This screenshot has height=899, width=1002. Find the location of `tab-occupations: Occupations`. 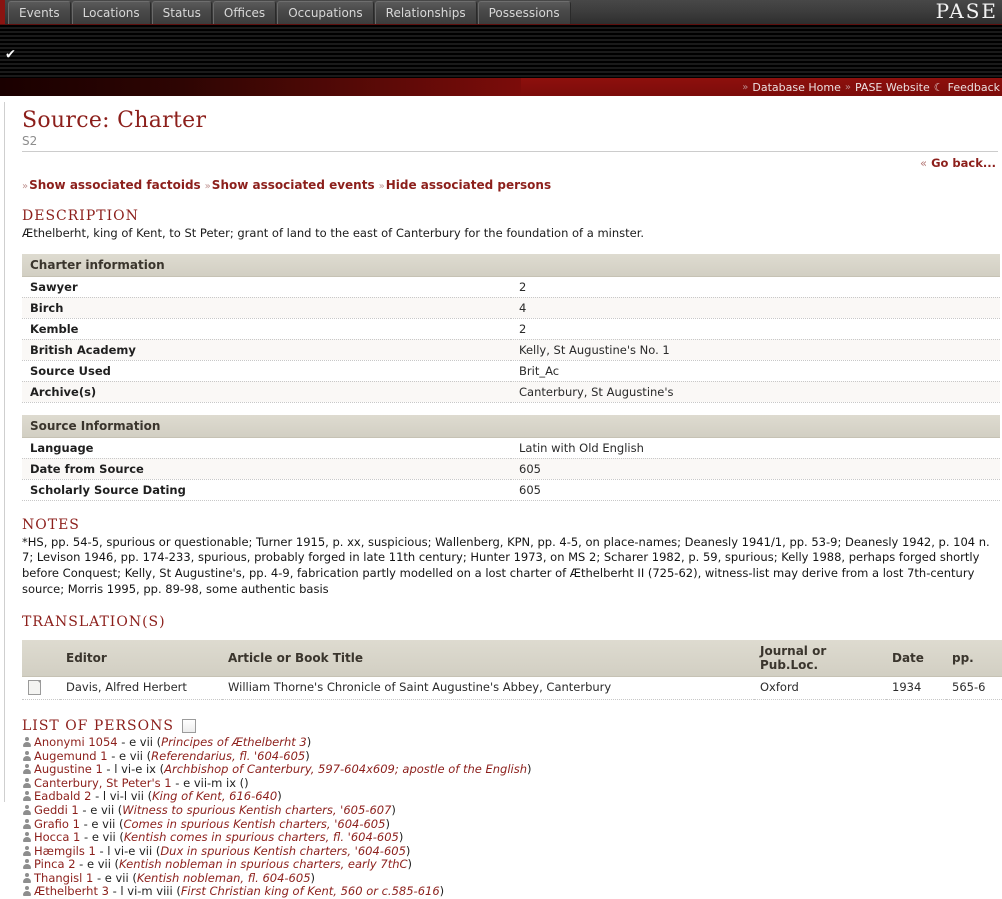

tab-occupations: Occupations is located at coordinates (325, 12).